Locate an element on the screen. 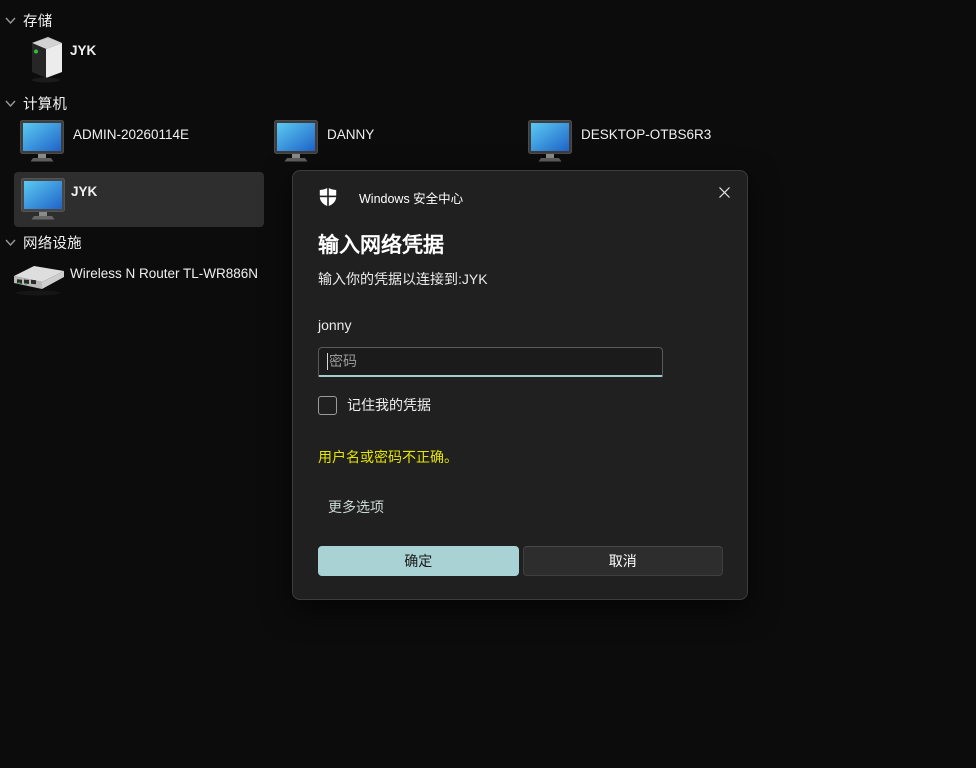  storage-item-label: JYK is located at coordinates (83, 50).